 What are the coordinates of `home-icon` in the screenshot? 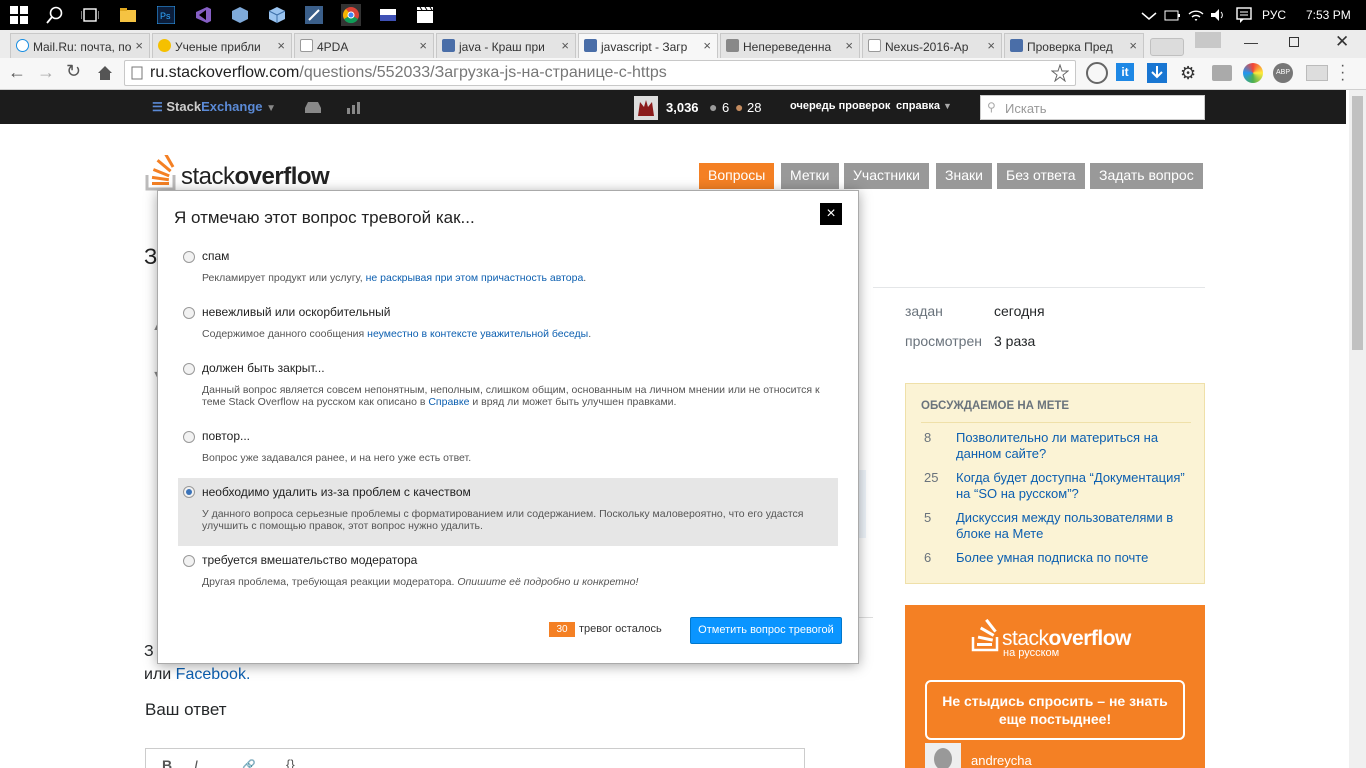 It's located at (105, 73).